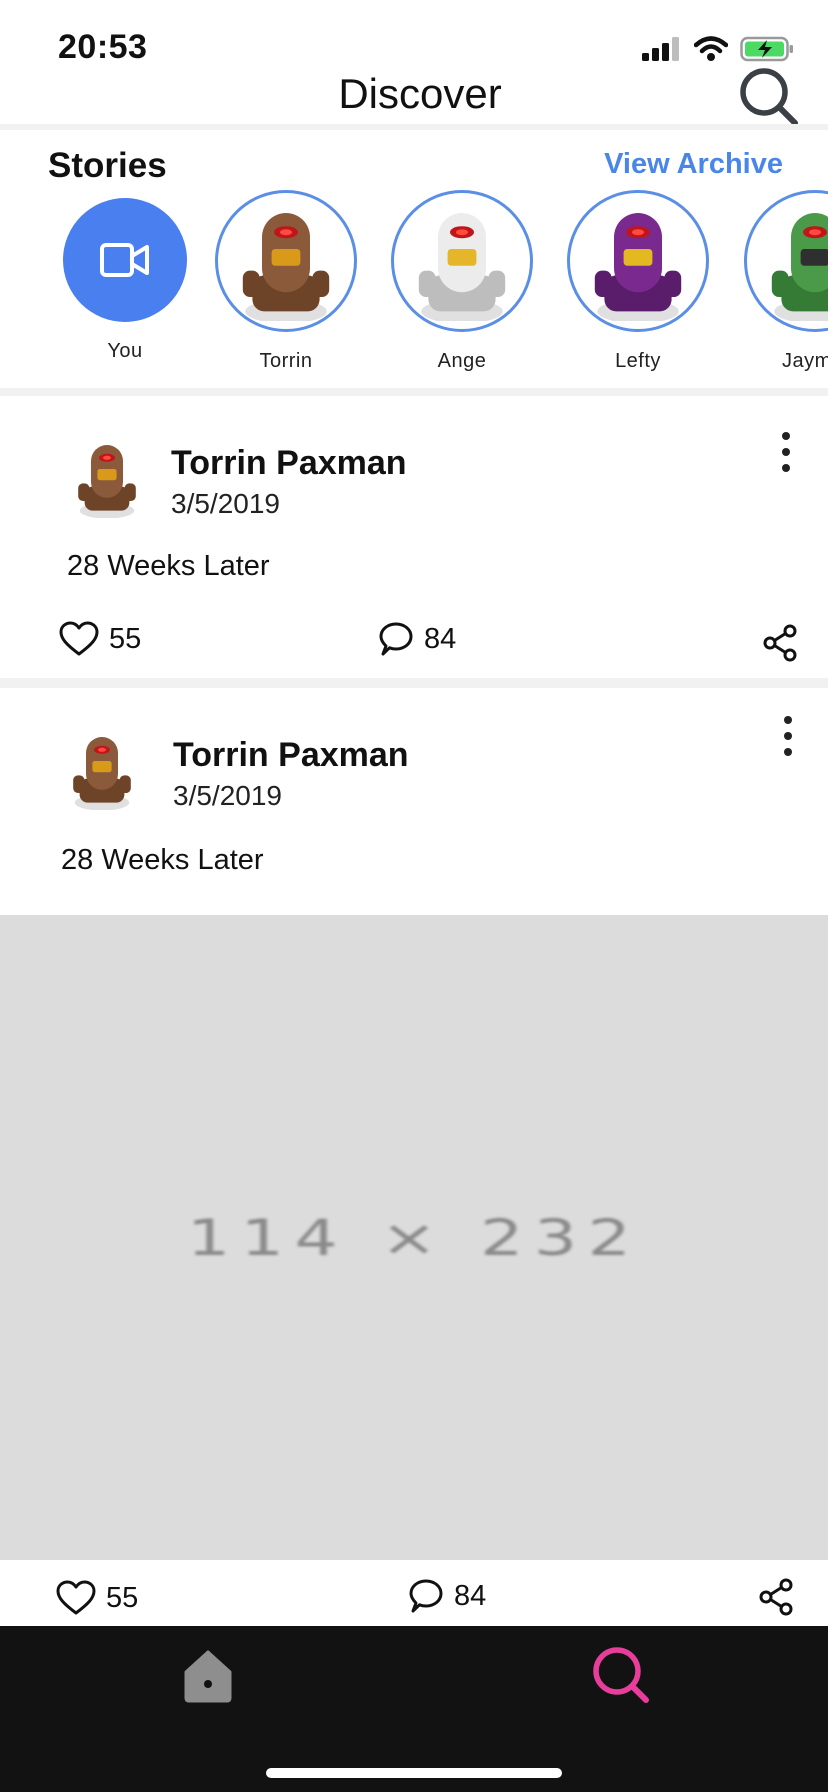  Describe the element at coordinates (103, 47) in the screenshot. I see `status-time: 20:53` at that location.